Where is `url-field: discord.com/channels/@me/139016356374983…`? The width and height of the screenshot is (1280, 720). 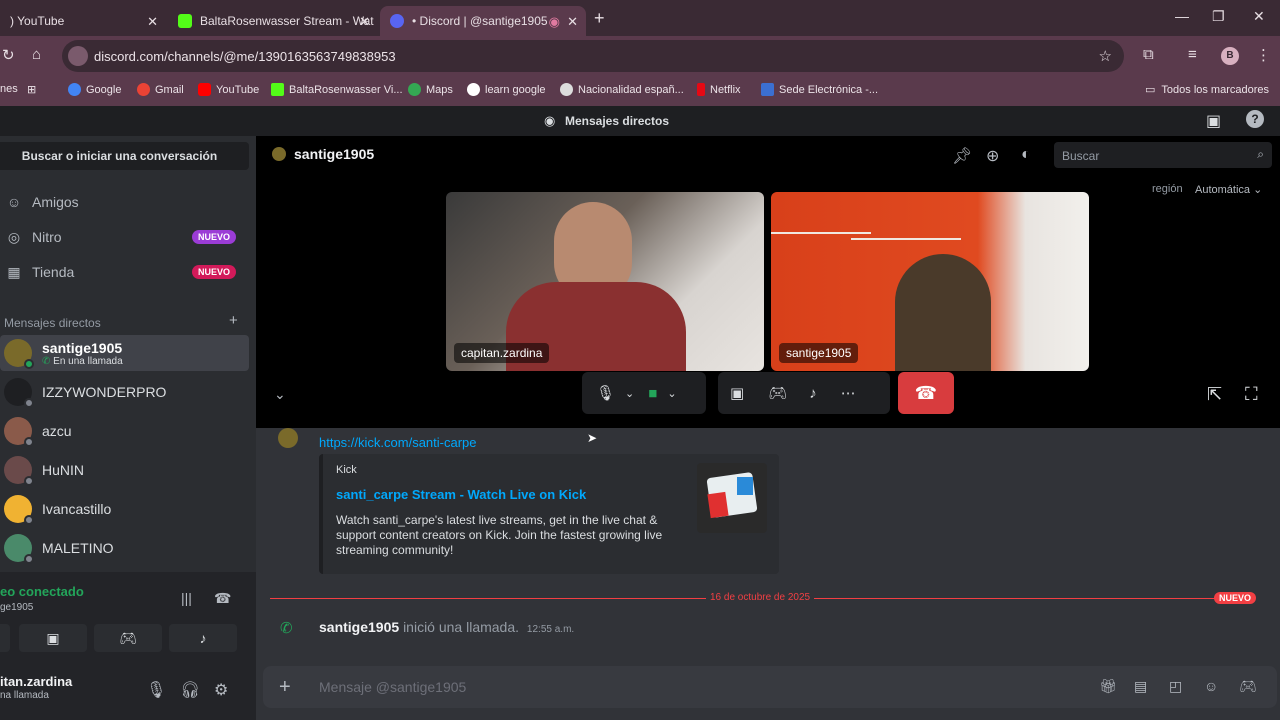 url-field: discord.com/channels/@me/139016356374983… is located at coordinates (593, 56).